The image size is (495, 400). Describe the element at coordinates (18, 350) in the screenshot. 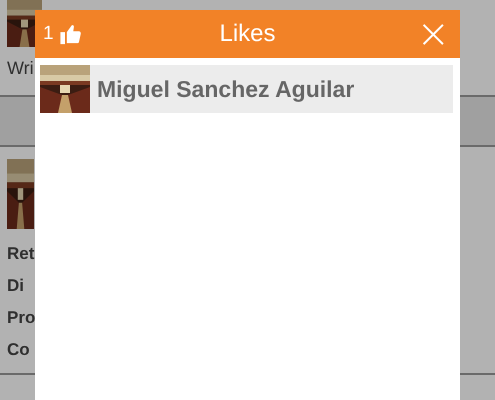

I see `field-label: Co` at that location.